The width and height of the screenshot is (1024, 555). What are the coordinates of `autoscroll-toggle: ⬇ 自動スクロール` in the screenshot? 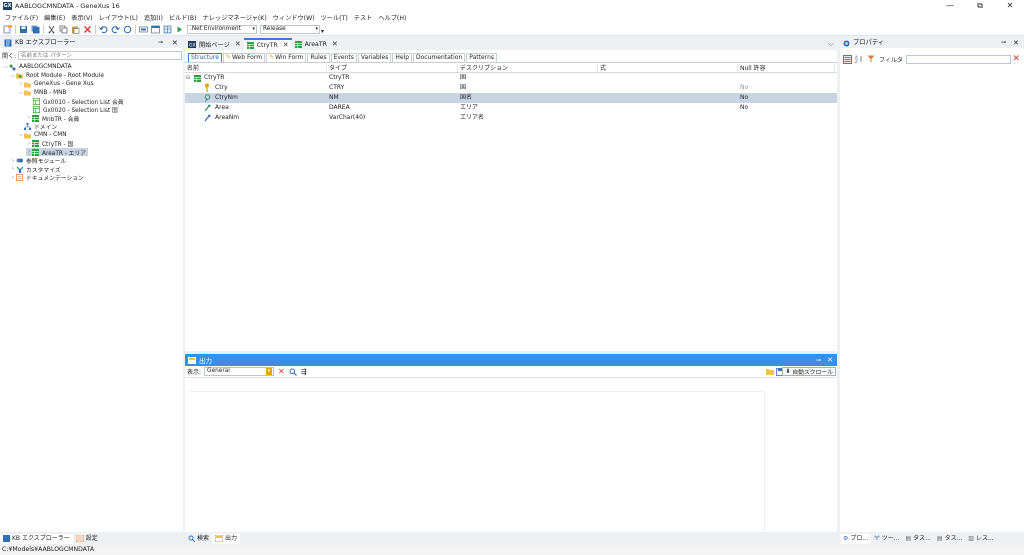 It's located at (809, 371).